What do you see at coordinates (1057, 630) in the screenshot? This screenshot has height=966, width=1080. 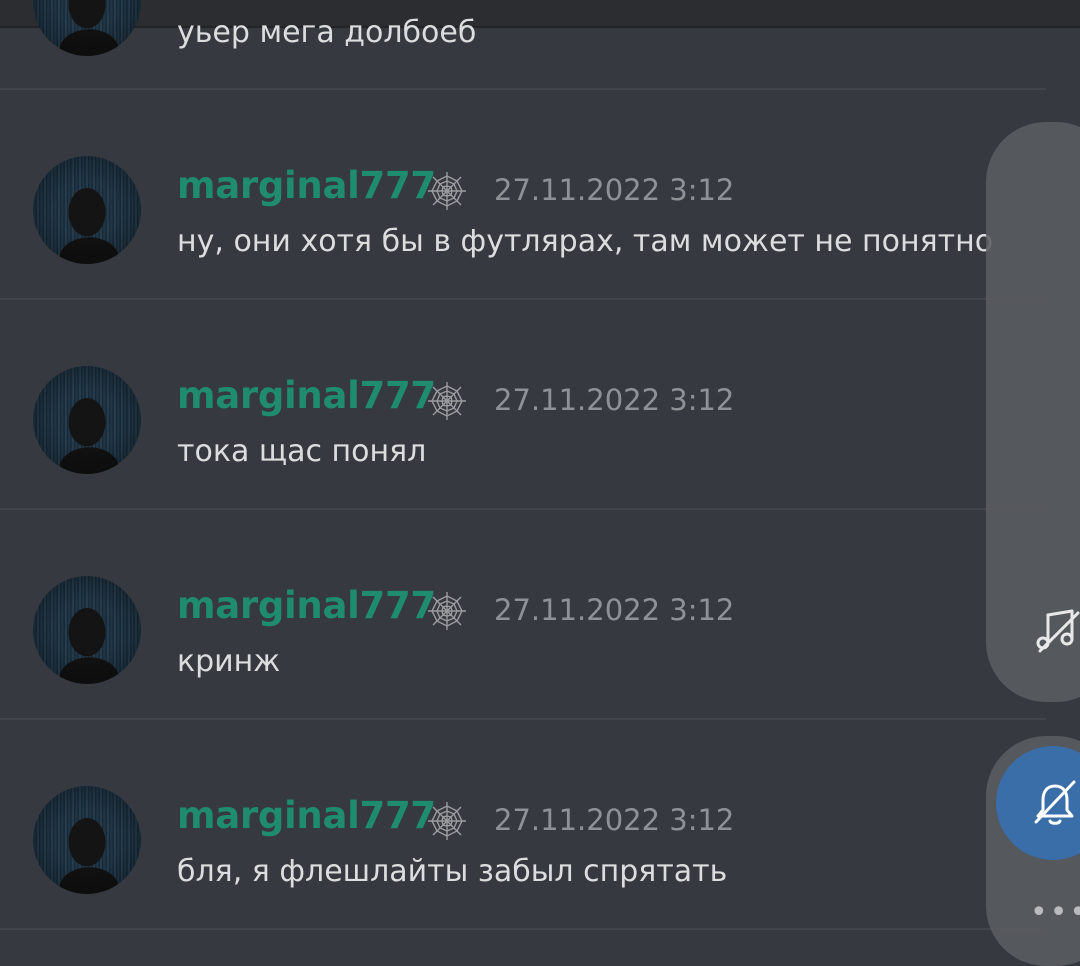 I see `music-note-icon` at bounding box center [1057, 630].